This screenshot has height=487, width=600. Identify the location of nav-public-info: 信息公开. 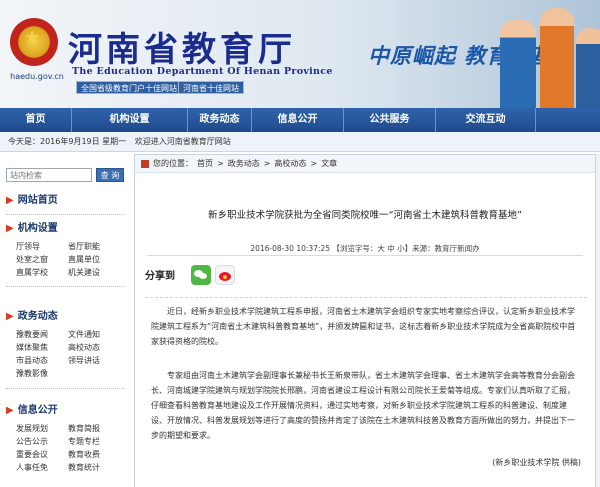
(298, 120).